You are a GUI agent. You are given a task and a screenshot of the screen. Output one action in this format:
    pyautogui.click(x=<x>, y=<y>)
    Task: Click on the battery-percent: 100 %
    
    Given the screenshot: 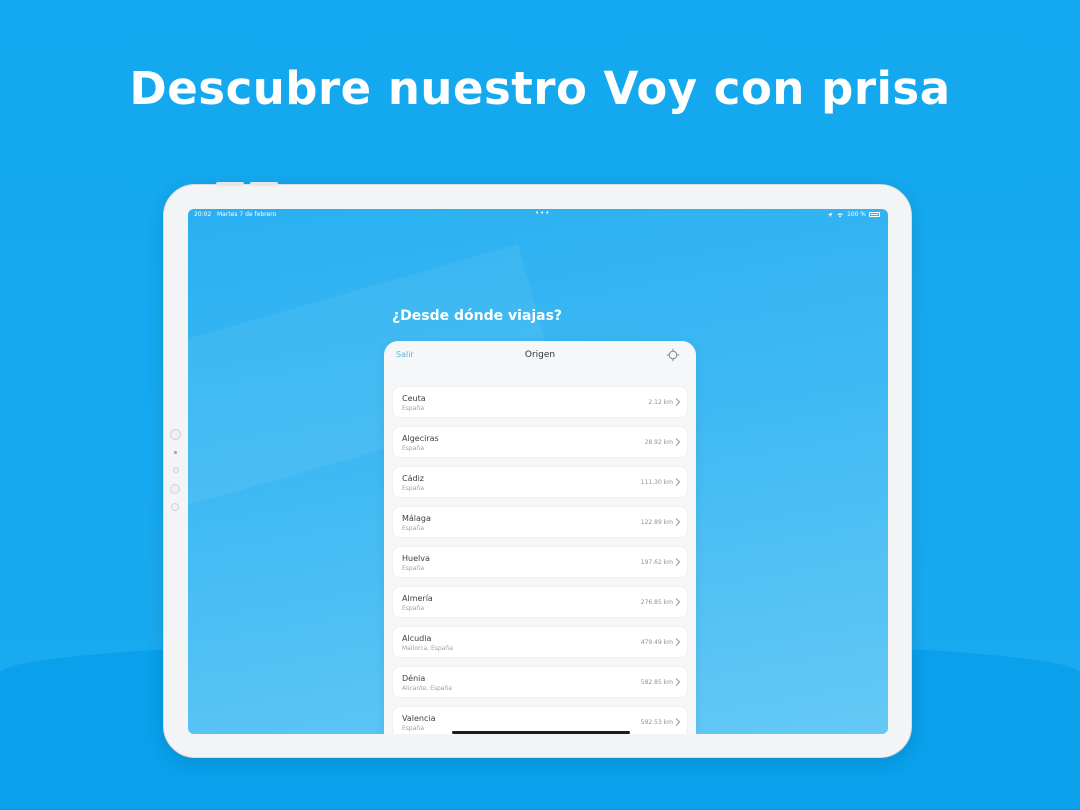 What is the action you would take?
    pyautogui.click(x=856, y=214)
    